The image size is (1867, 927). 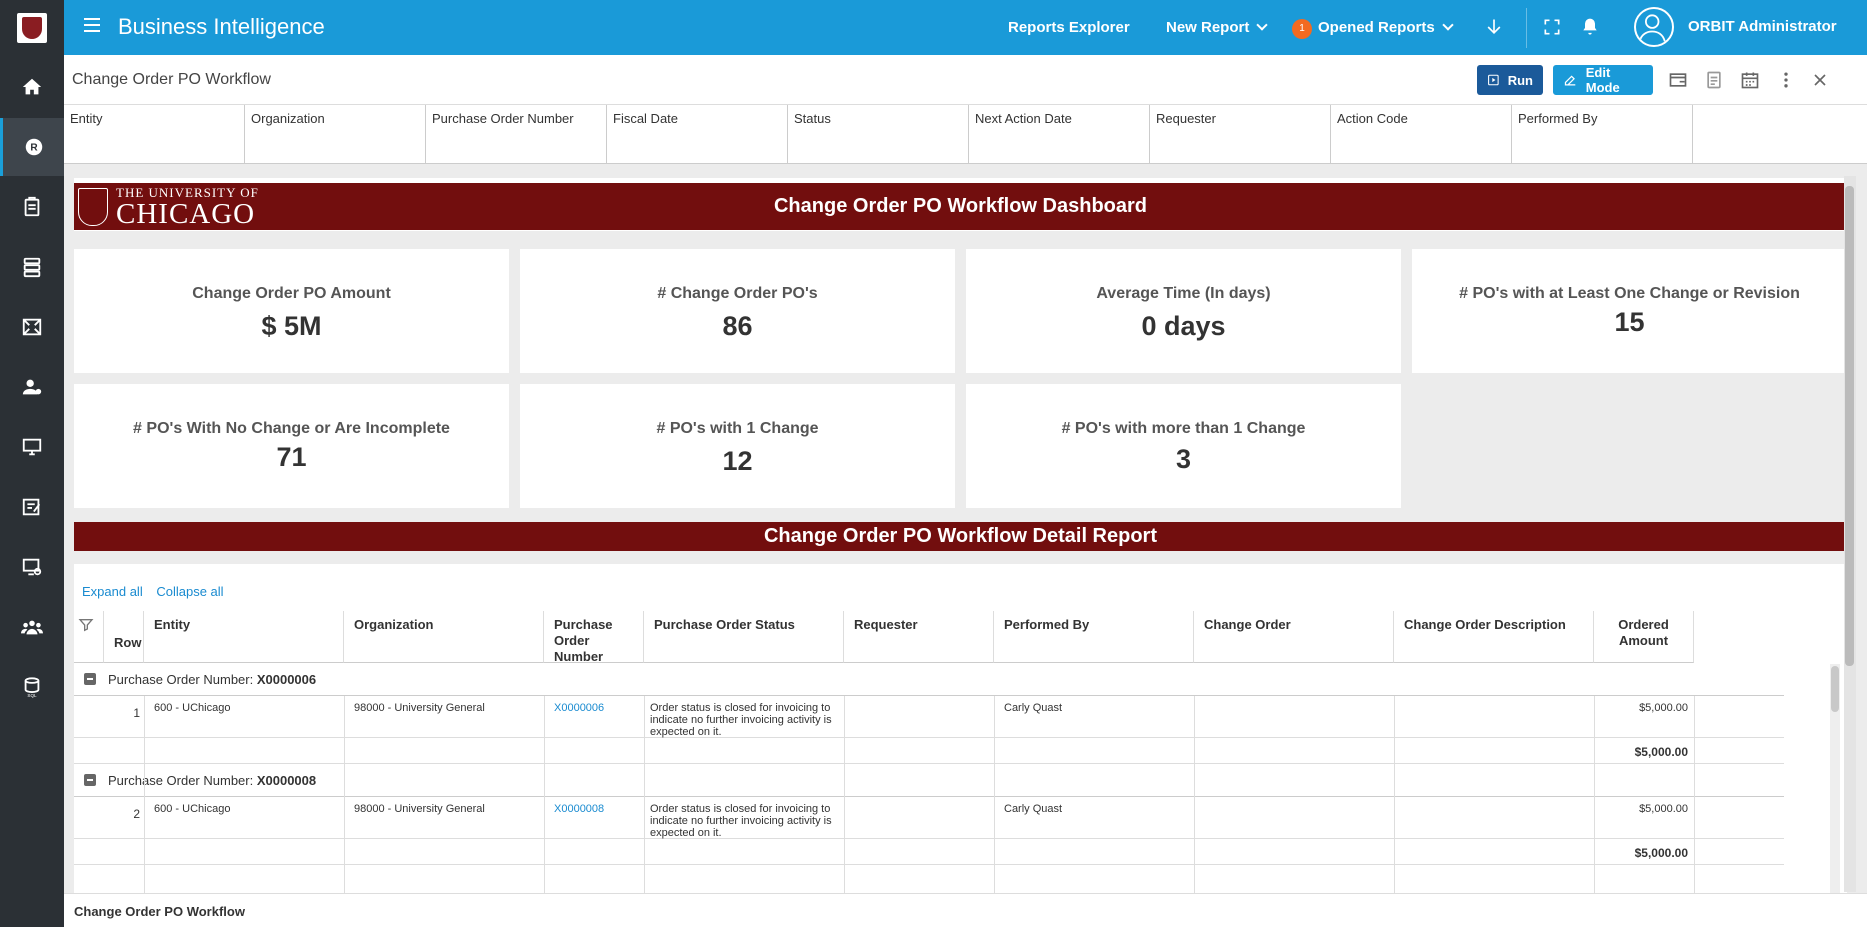 What do you see at coordinates (286, 780) in the screenshot?
I see `group-po: X0000008` at bounding box center [286, 780].